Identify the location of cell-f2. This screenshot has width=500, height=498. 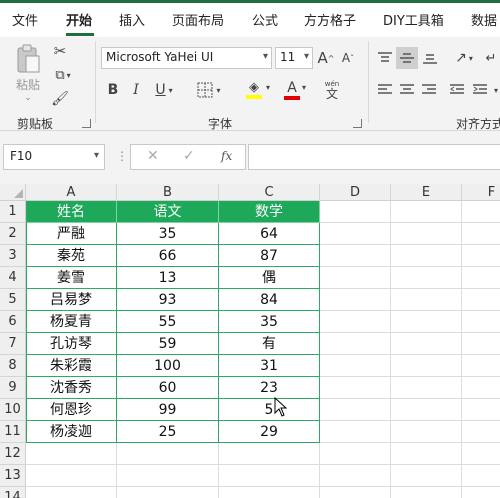
(481, 234).